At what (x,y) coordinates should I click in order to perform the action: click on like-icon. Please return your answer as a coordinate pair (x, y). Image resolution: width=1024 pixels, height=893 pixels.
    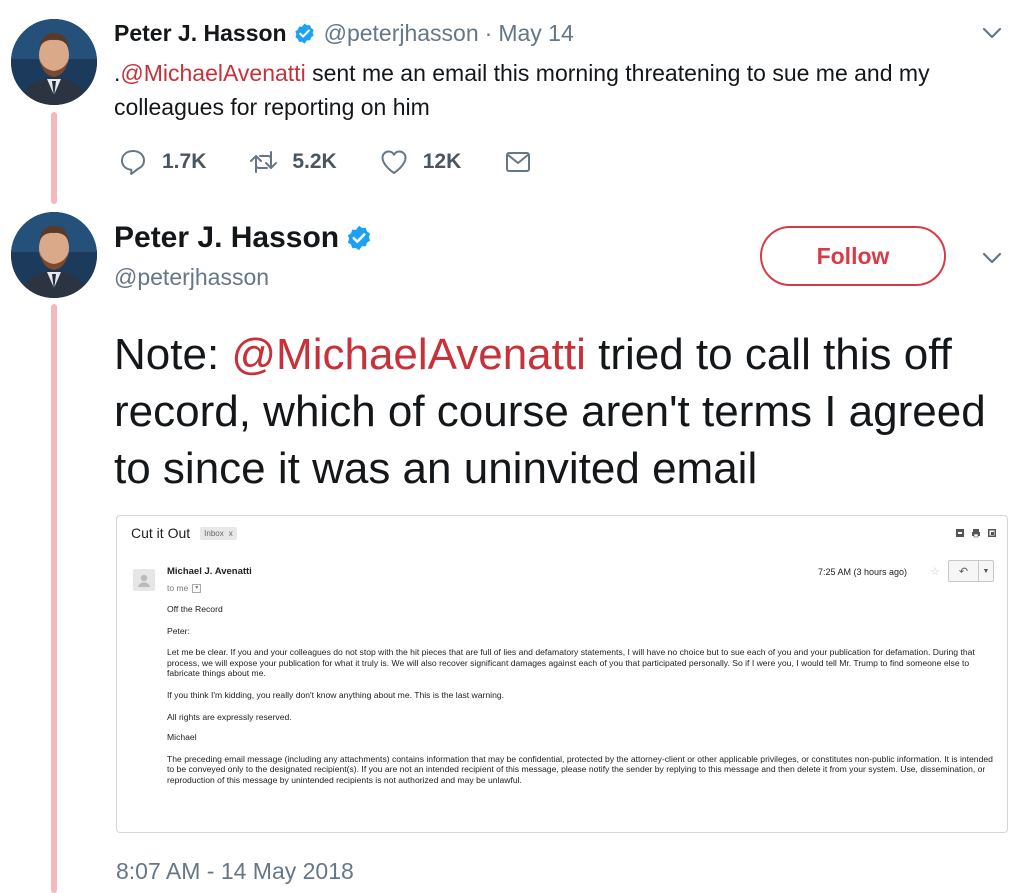
    Looking at the image, I should click on (394, 162).